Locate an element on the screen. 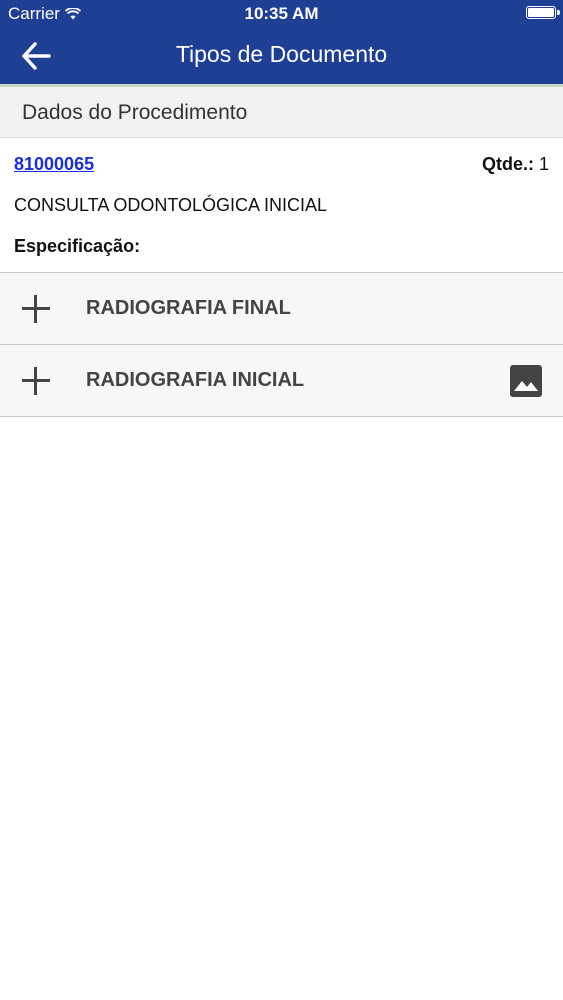  page-title: Tipos de Documento is located at coordinates (281, 54).